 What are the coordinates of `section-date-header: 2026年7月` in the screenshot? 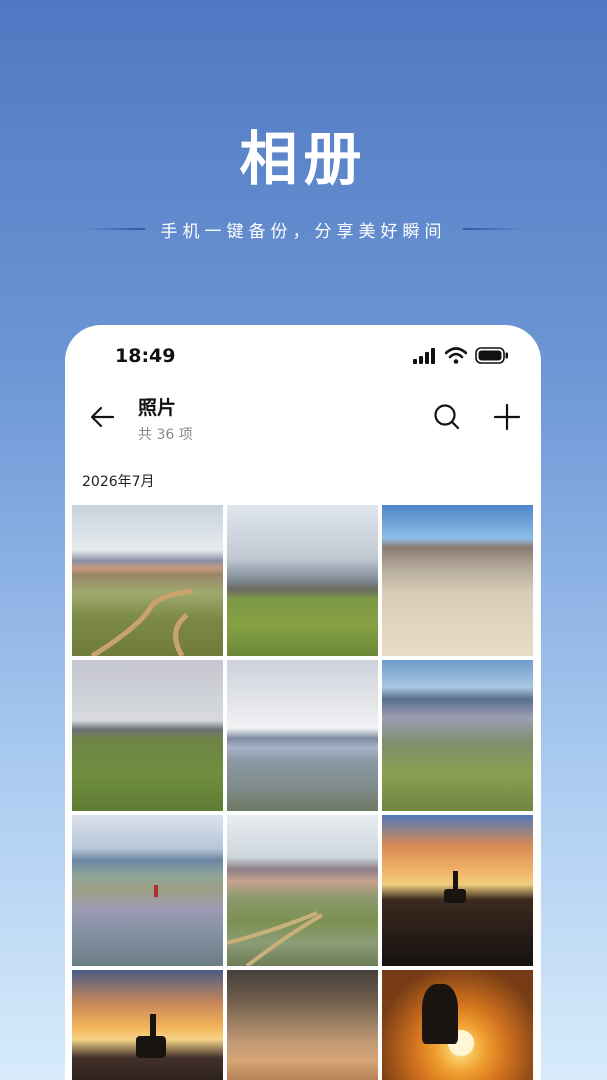 It's located at (118, 482).